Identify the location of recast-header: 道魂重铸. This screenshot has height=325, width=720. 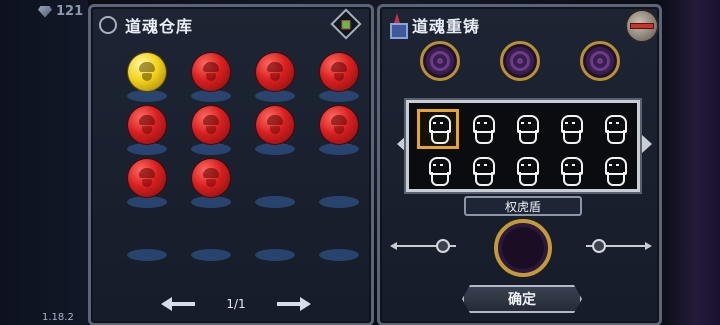
(521, 26).